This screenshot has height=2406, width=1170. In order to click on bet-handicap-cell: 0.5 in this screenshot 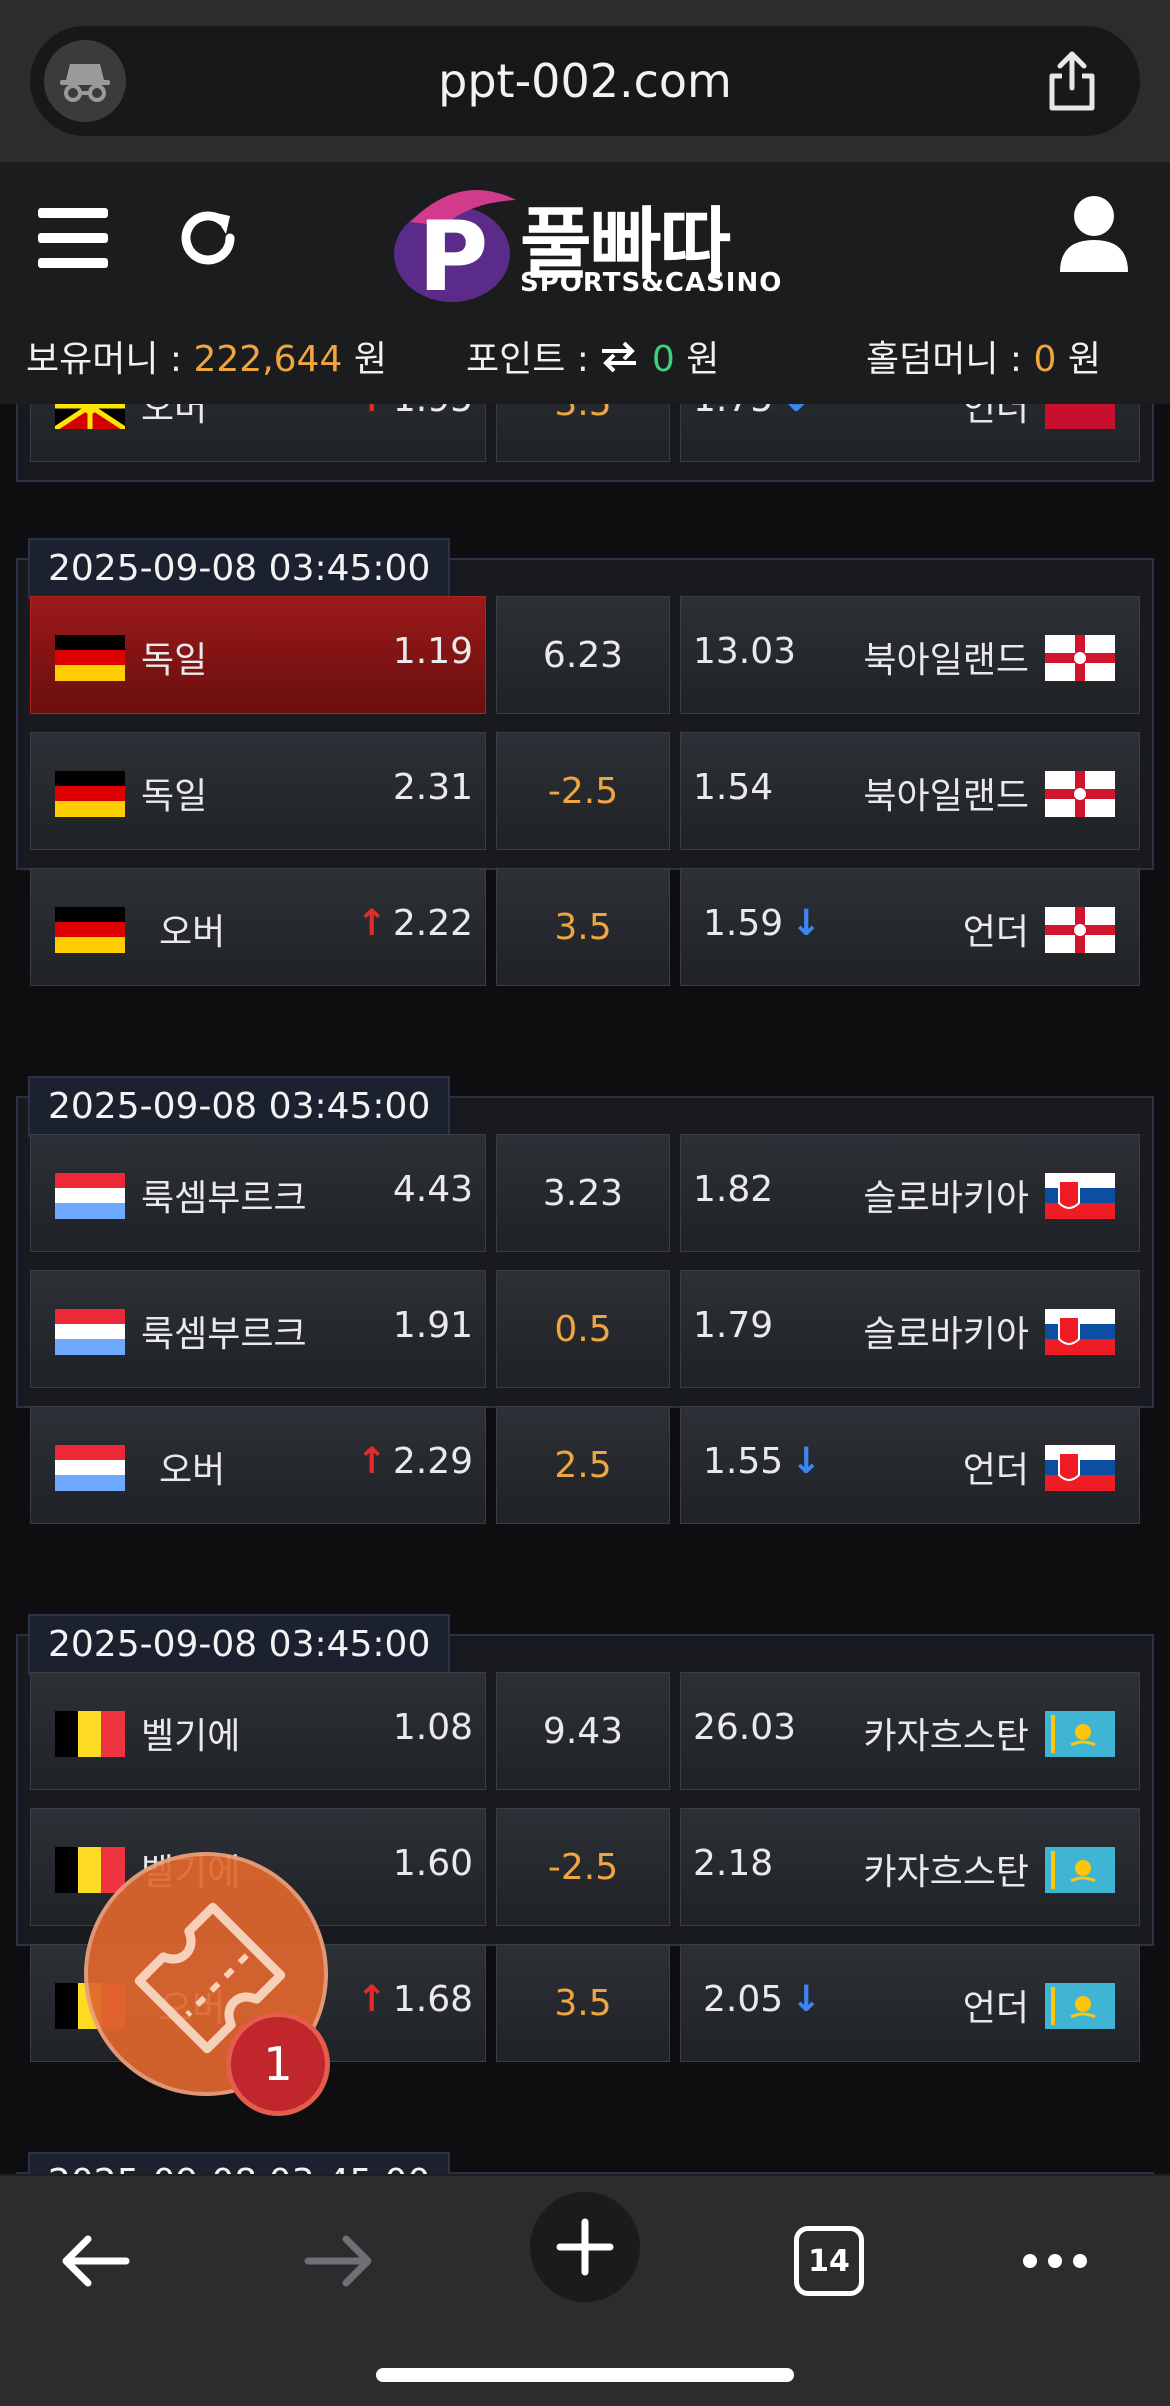, I will do `click(583, 1329)`.